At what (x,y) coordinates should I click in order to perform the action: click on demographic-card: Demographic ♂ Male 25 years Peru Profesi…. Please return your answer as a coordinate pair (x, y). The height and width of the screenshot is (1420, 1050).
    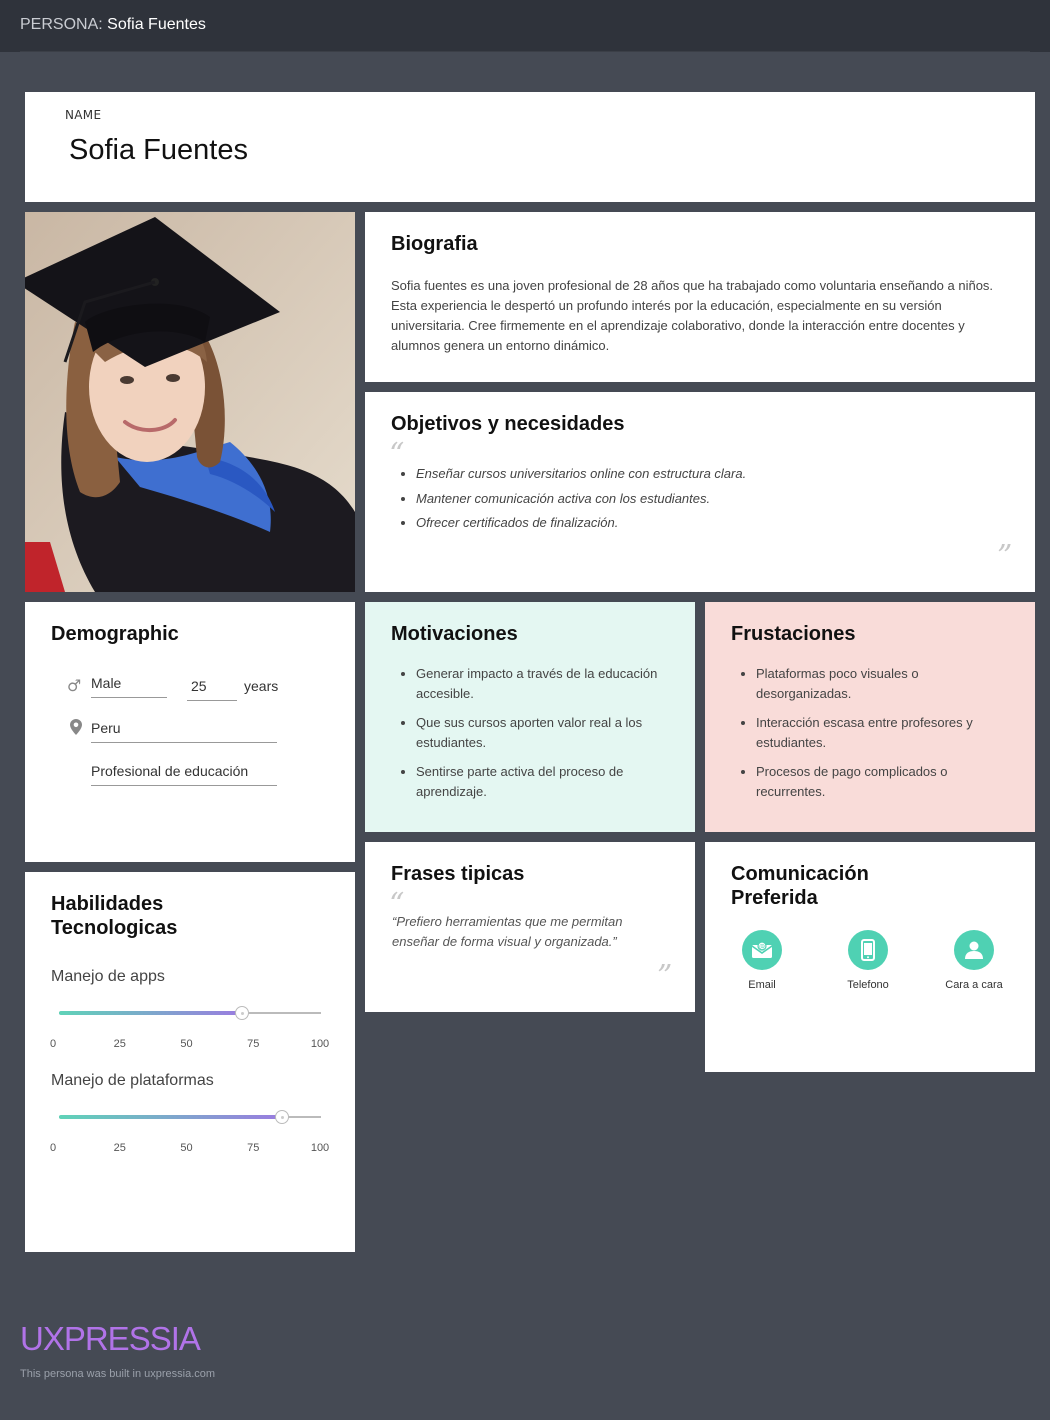
    Looking at the image, I should click on (190, 732).